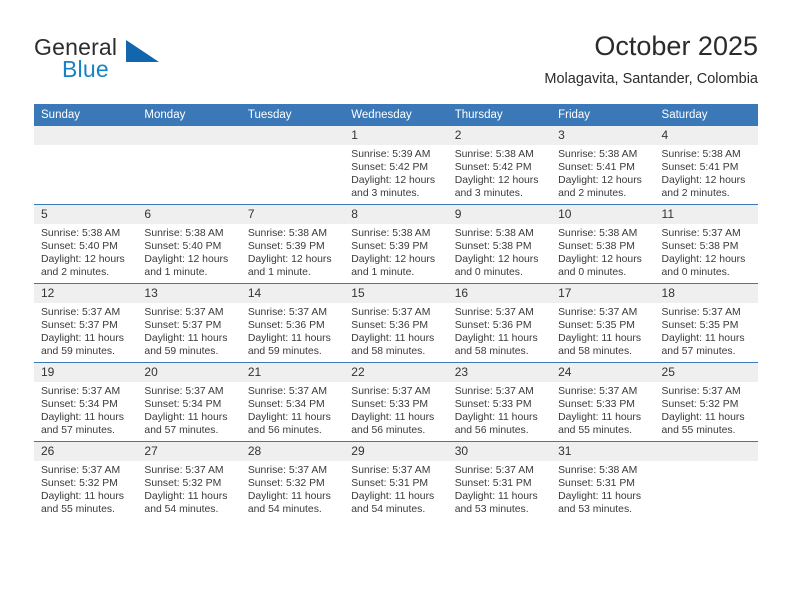 The width and height of the screenshot is (792, 612). What do you see at coordinates (695, 273) in the screenshot?
I see `daylight-text-cont: and 0 minutes.` at bounding box center [695, 273].